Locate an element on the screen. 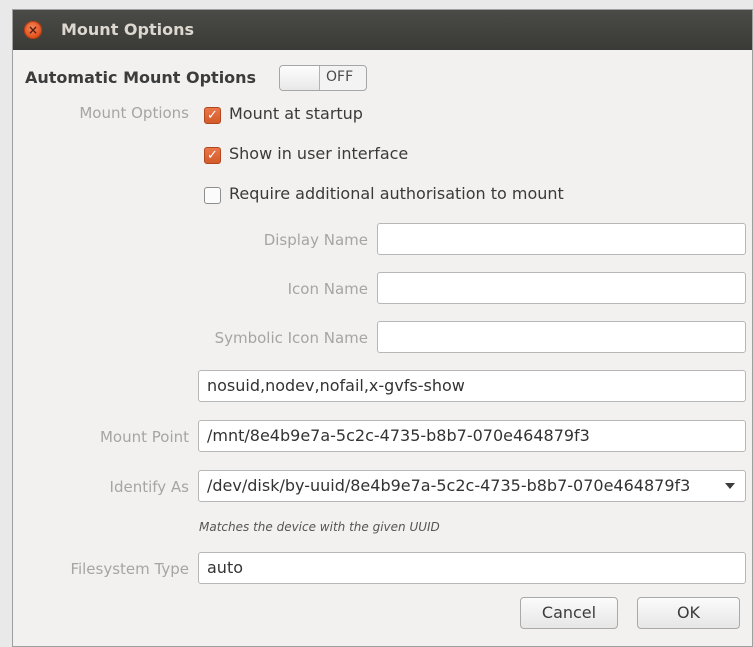 Image resolution: width=753 pixels, height=647 pixels. mount-at-startup-checkbox: ✓ is located at coordinates (212, 115).